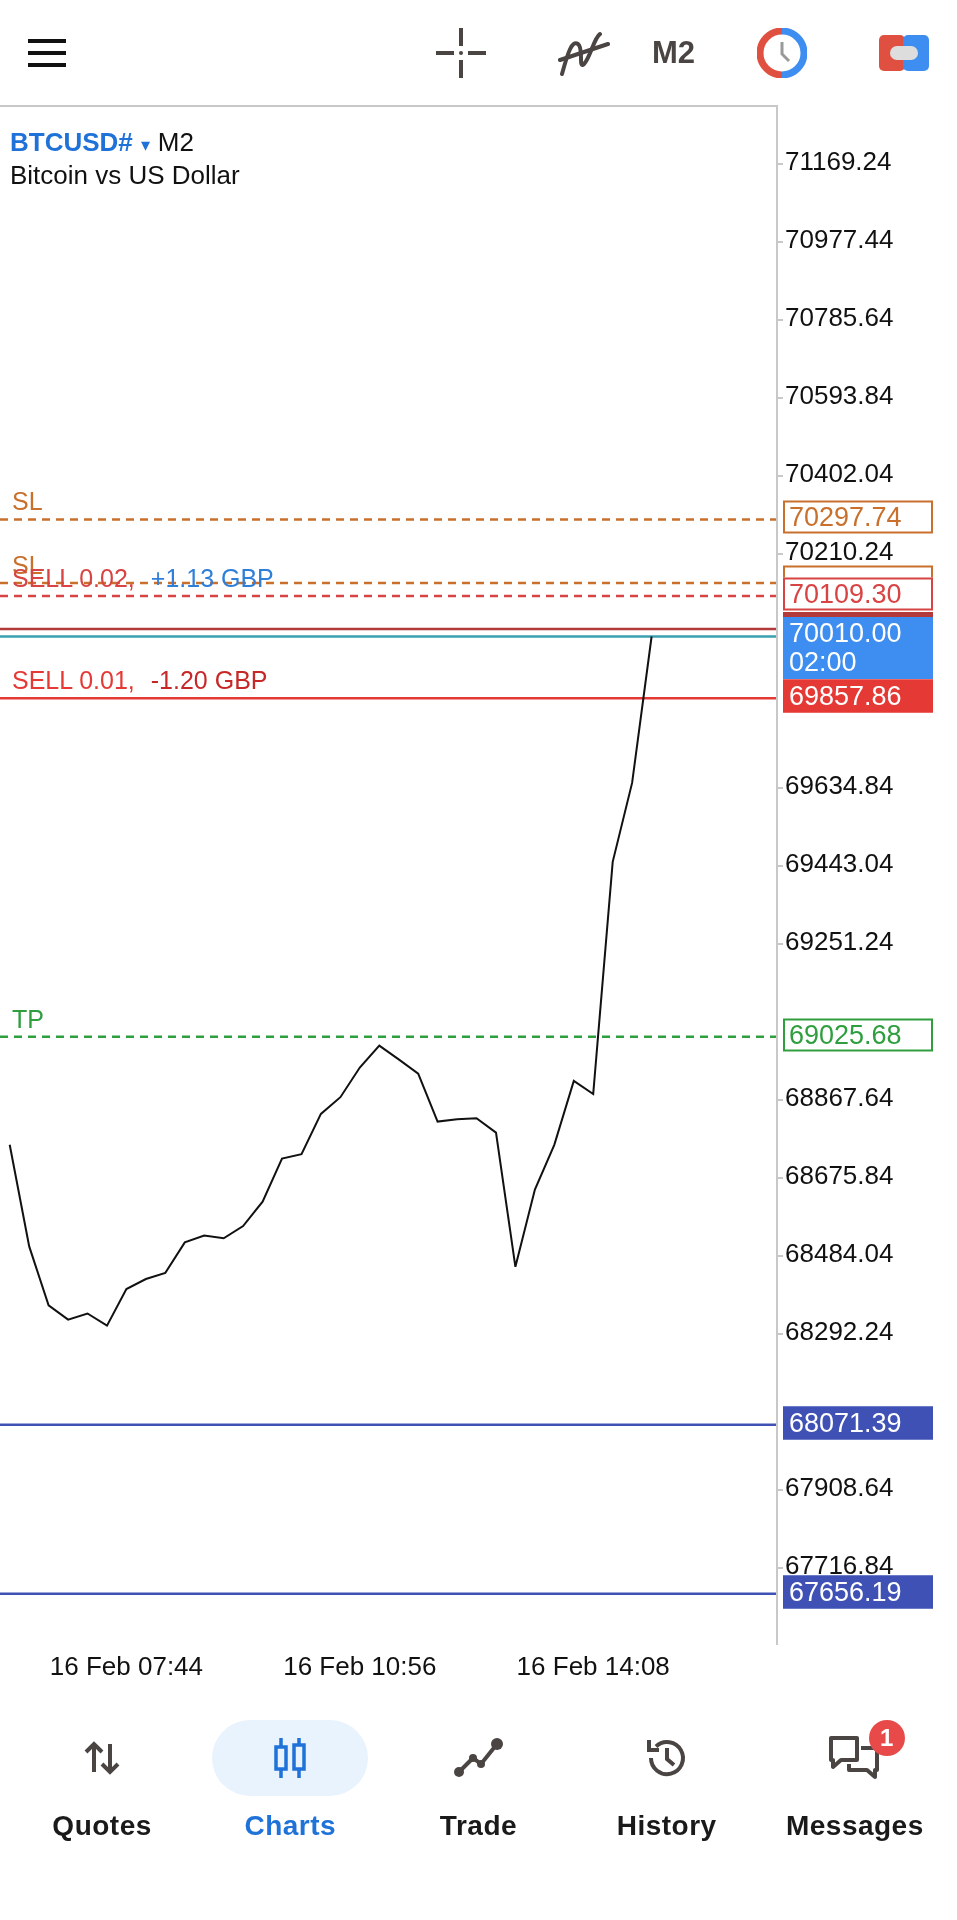  What do you see at coordinates (673, 52) in the screenshot?
I see `timeframe-button: M2` at bounding box center [673, 52].